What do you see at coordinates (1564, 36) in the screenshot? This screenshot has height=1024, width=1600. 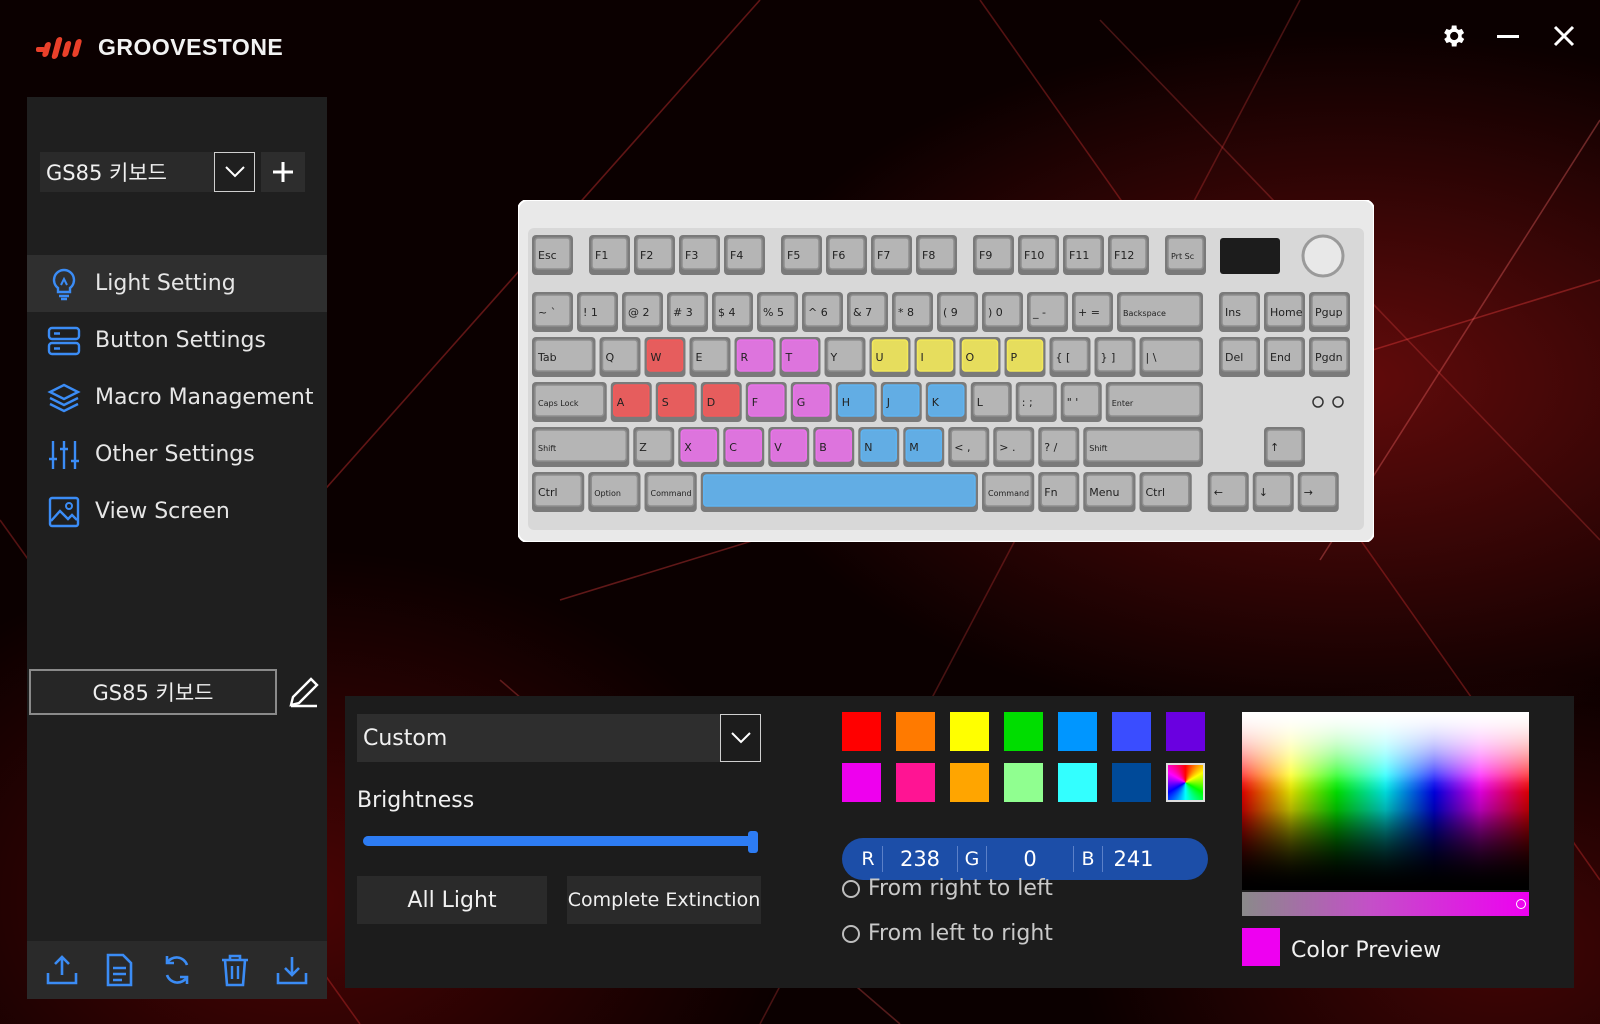 I see `close-button` at bounding box center [1564, 36].